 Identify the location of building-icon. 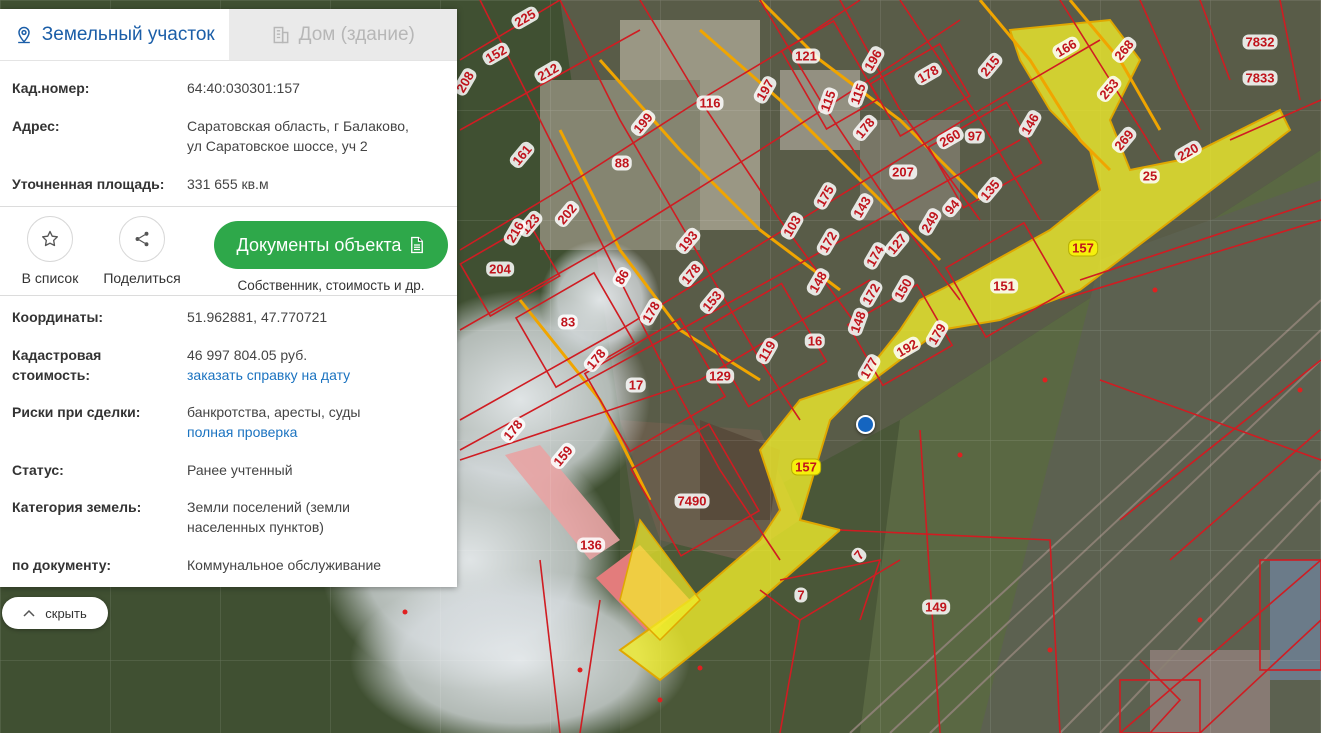
(281, 34).